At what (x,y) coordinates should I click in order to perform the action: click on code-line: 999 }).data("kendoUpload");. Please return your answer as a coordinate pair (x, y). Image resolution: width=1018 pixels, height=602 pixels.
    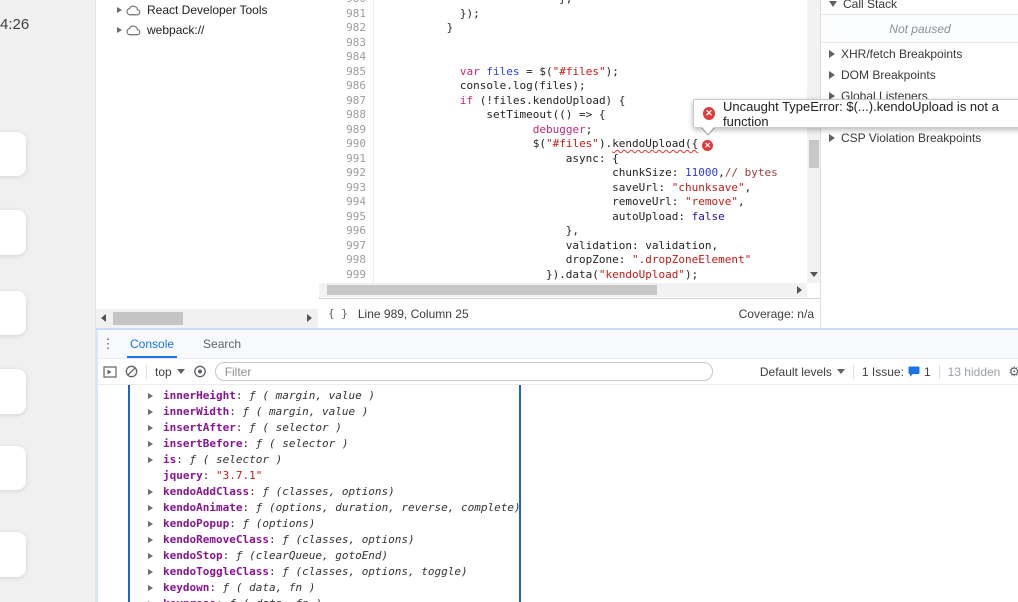
    Looking at the image, I should click on (563, 275).